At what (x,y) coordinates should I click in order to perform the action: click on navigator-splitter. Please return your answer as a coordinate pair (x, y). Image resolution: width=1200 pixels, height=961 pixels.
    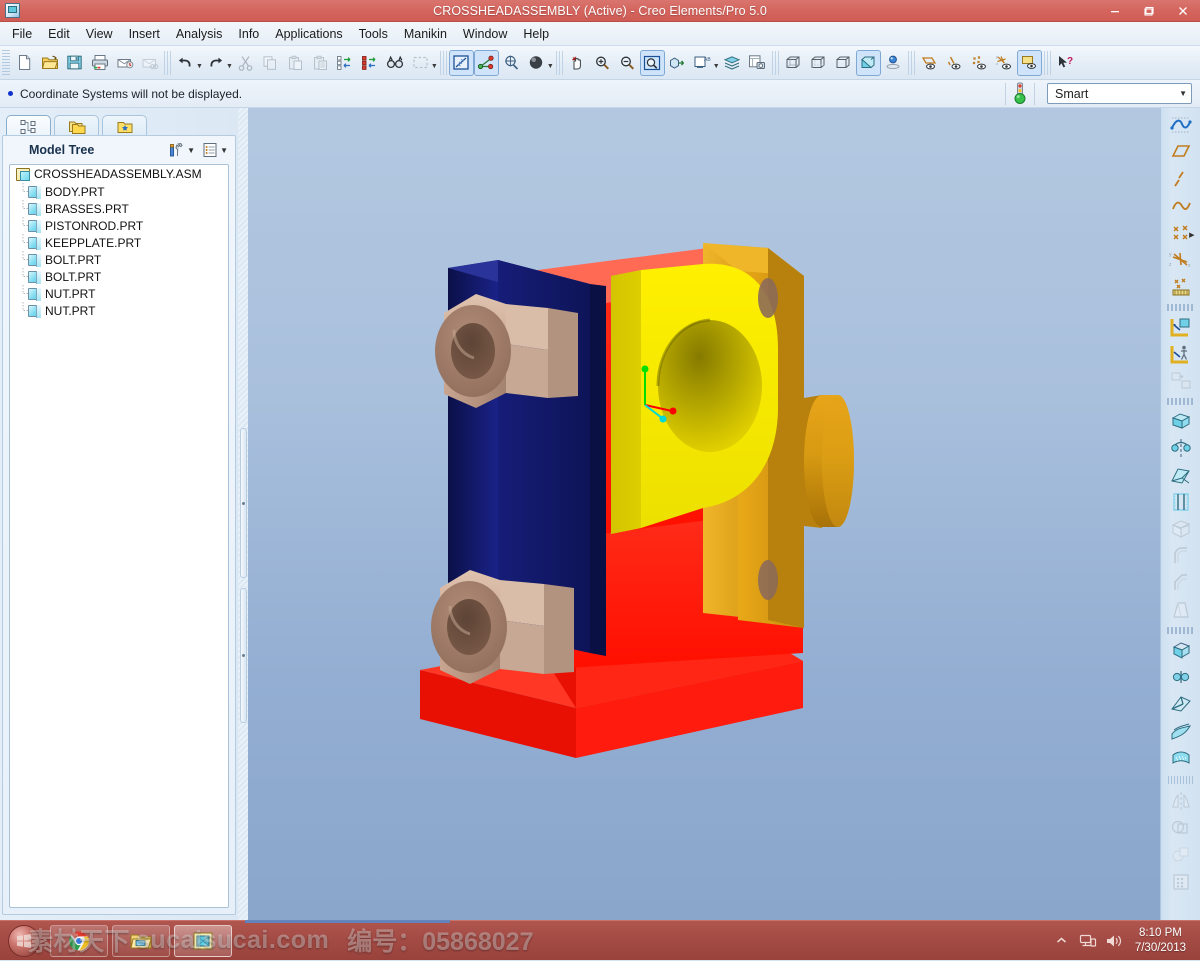
    Looking at the image, I should click on (243, 514).